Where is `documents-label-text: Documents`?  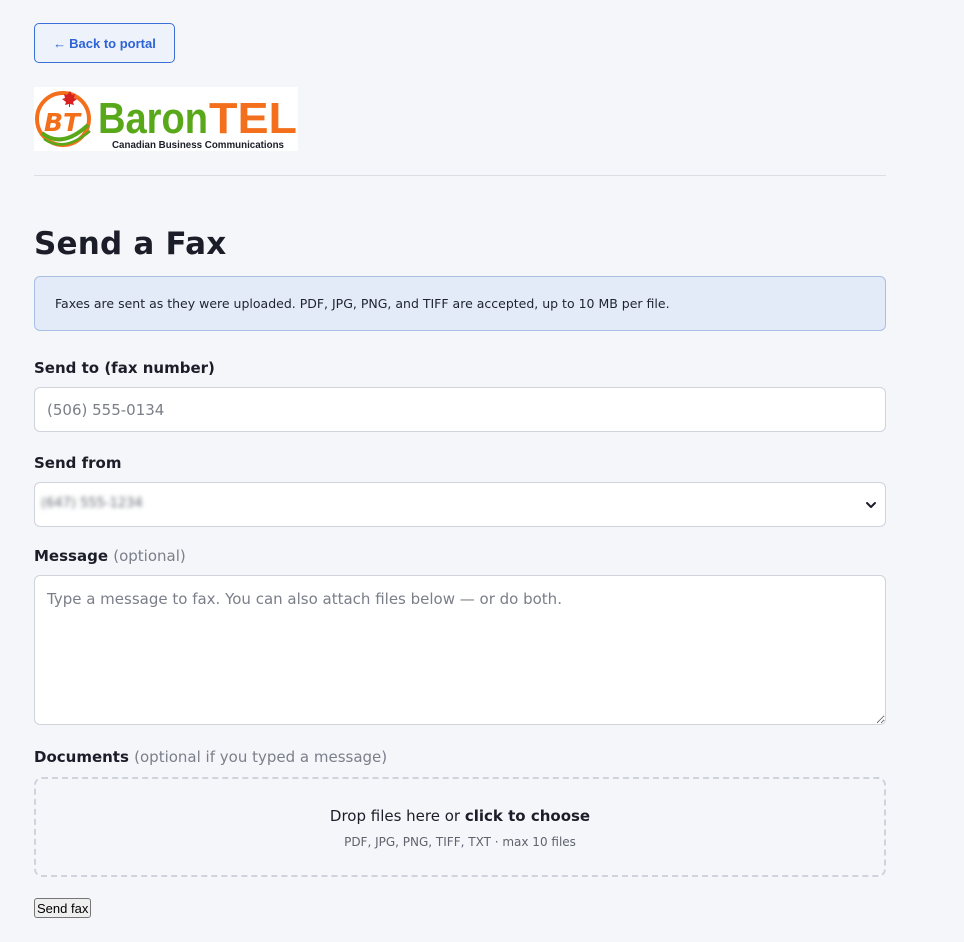
documents-label-text: Documents is located at coordinates (84, 757).